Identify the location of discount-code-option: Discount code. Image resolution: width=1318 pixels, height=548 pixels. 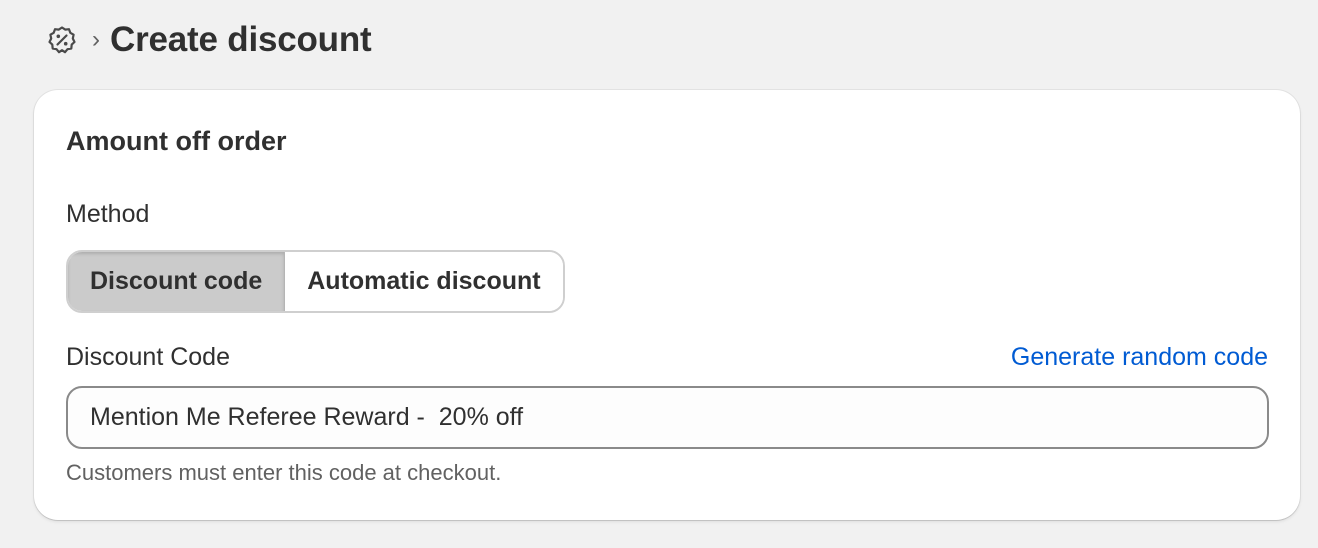
(177, 281).